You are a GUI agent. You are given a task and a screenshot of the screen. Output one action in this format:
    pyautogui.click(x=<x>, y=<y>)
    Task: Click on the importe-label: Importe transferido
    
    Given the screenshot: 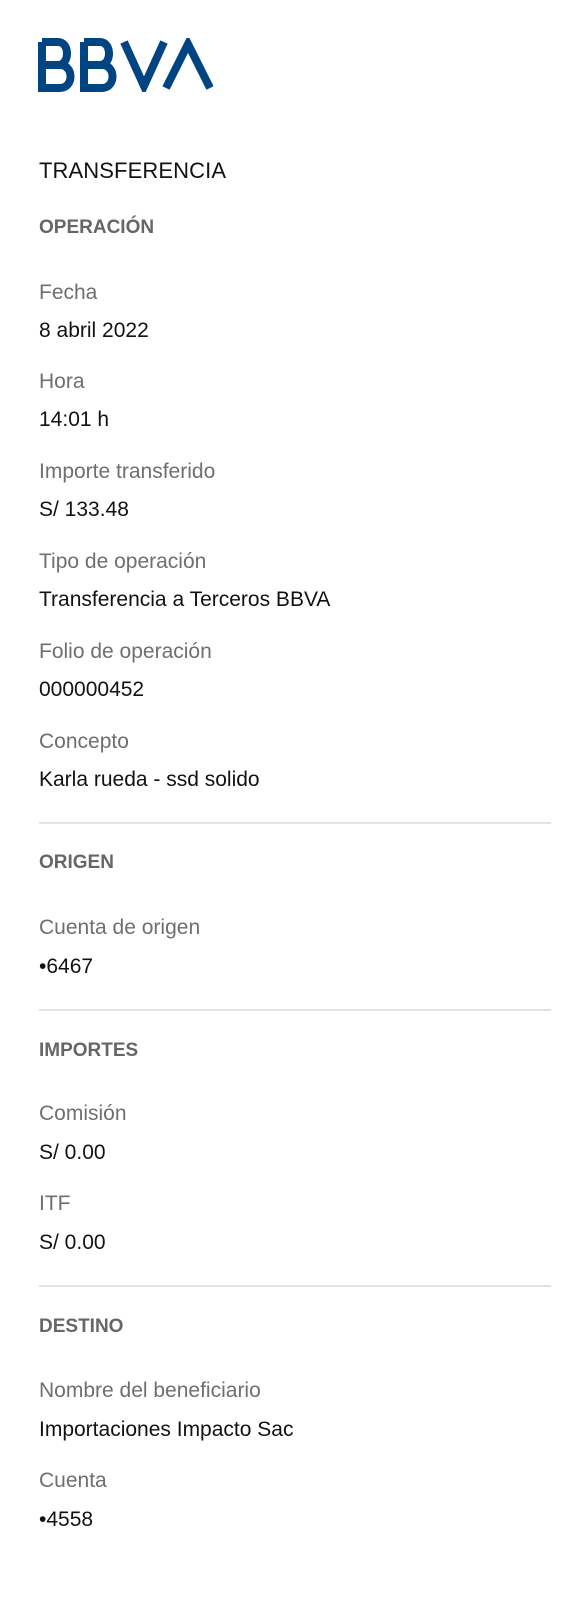 What is the action you would take?
    pyautogui.click(x=127, y=471)
    